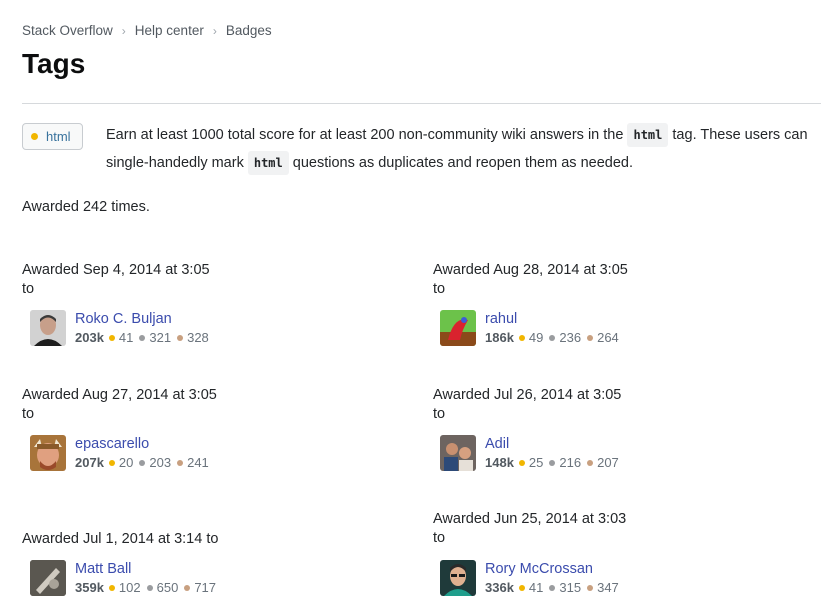 The image size is (821, 612). I want to click on gold-count: 49, so click(536, 337).